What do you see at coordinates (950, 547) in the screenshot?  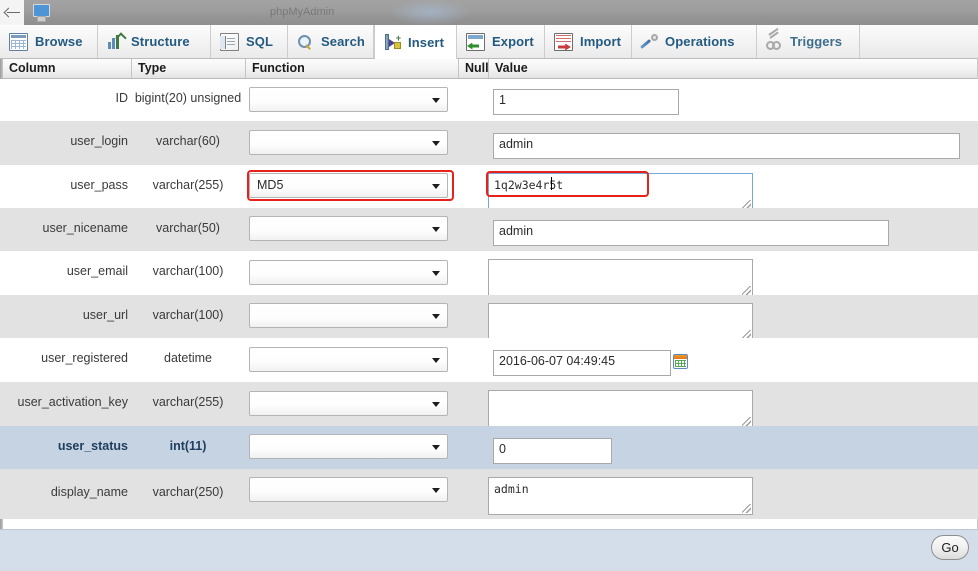 I see `go-button: Go` at bounding box center [950, 547].